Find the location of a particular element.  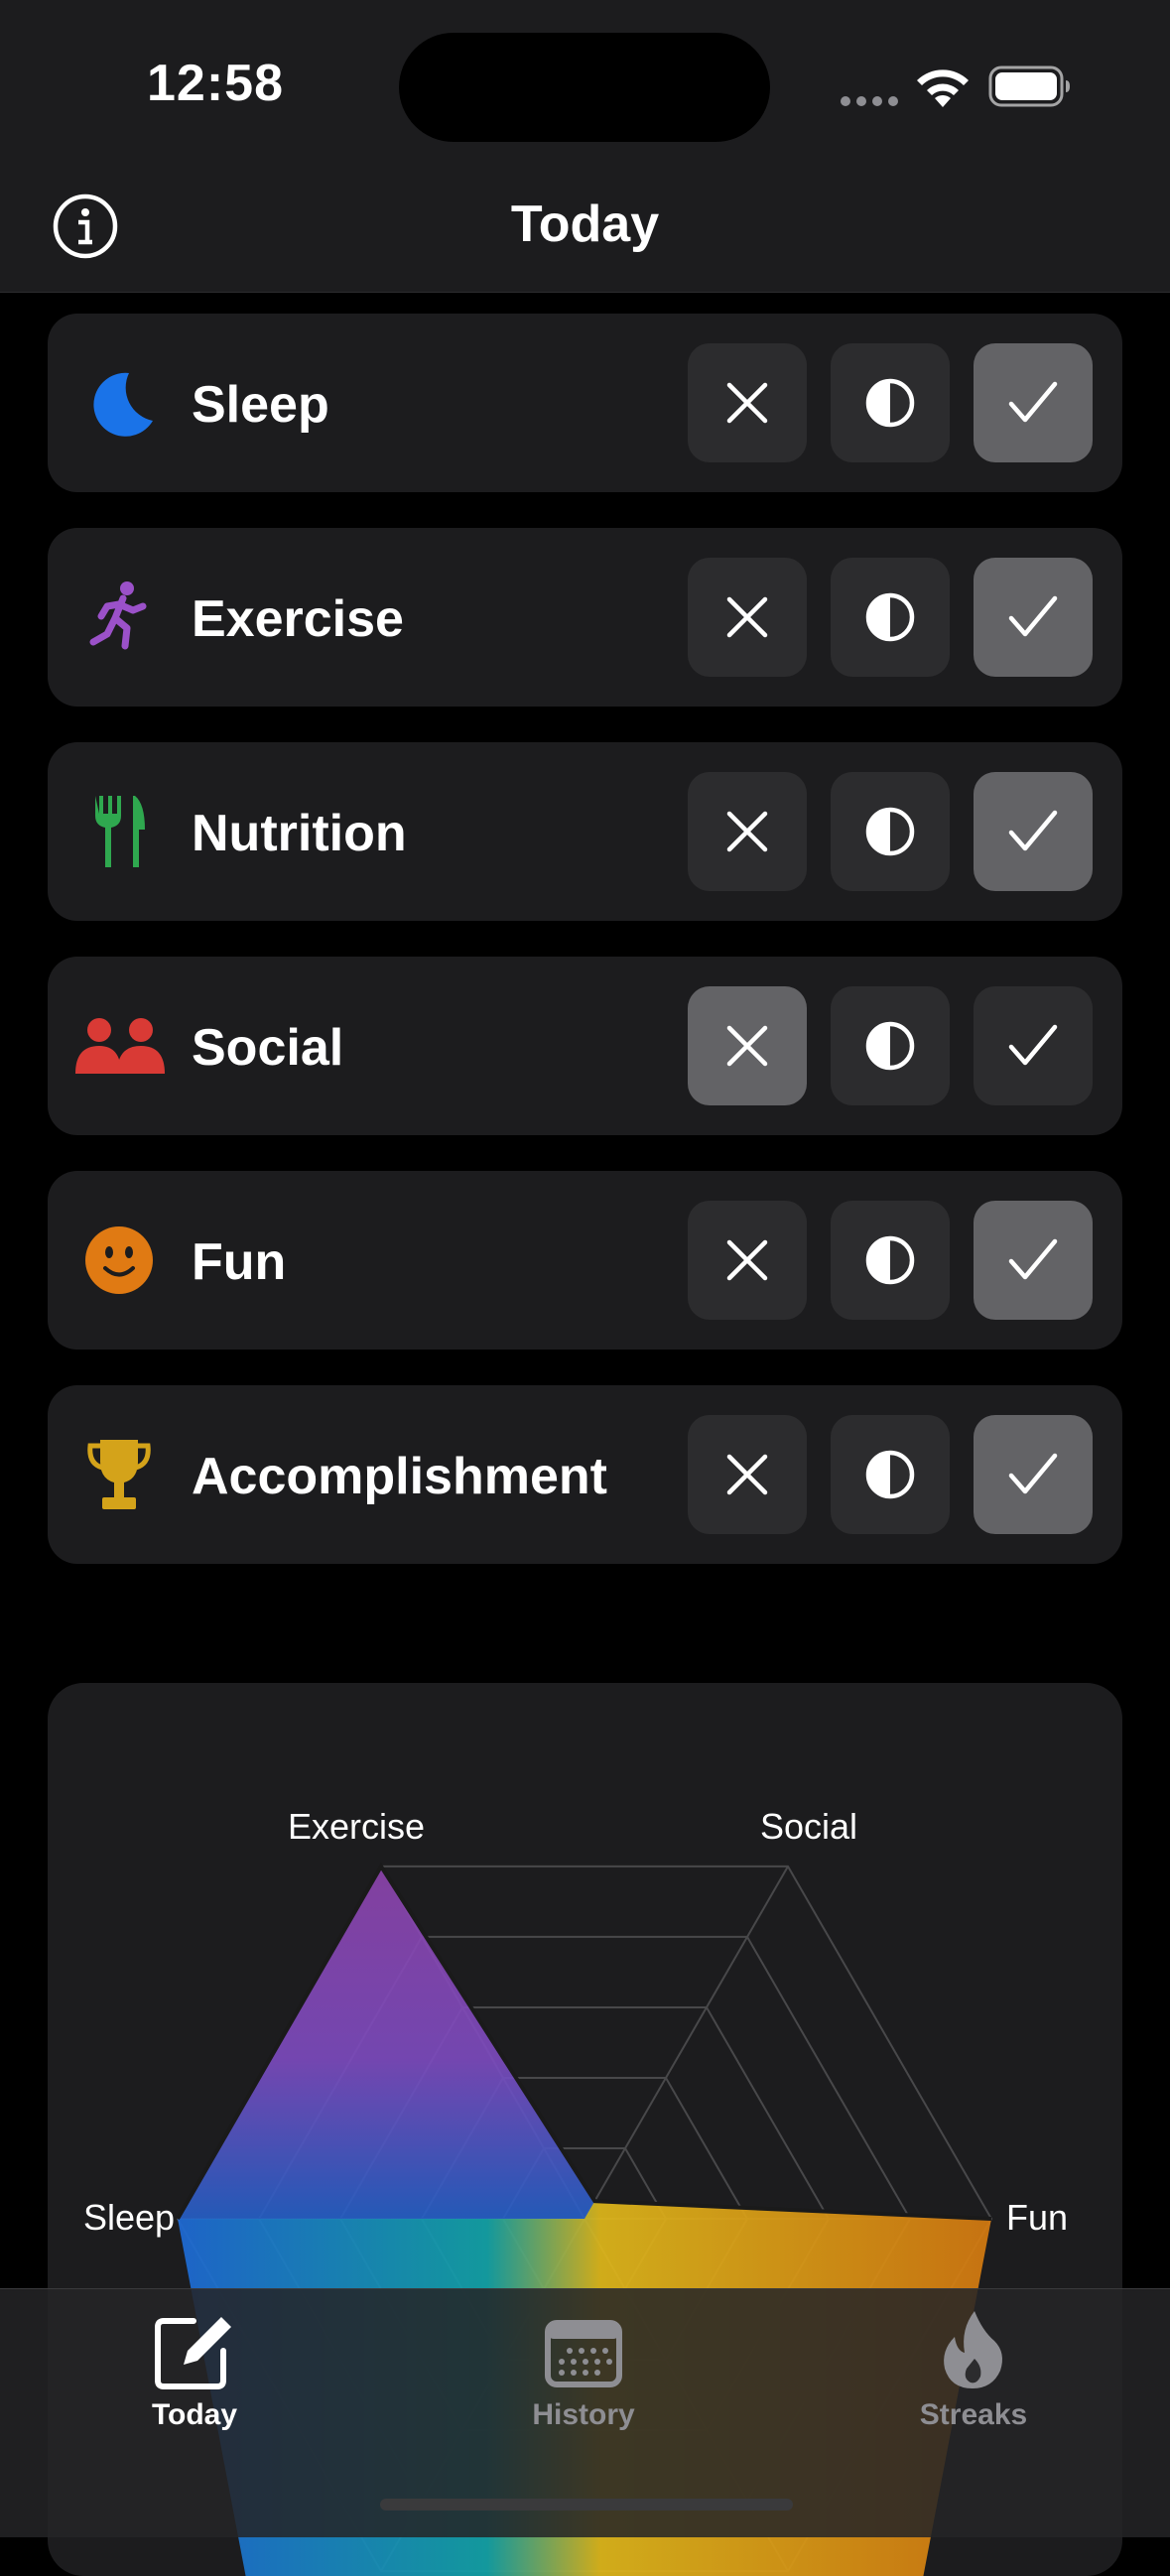

tab-today: Today is located at coordinates (194, 2382).